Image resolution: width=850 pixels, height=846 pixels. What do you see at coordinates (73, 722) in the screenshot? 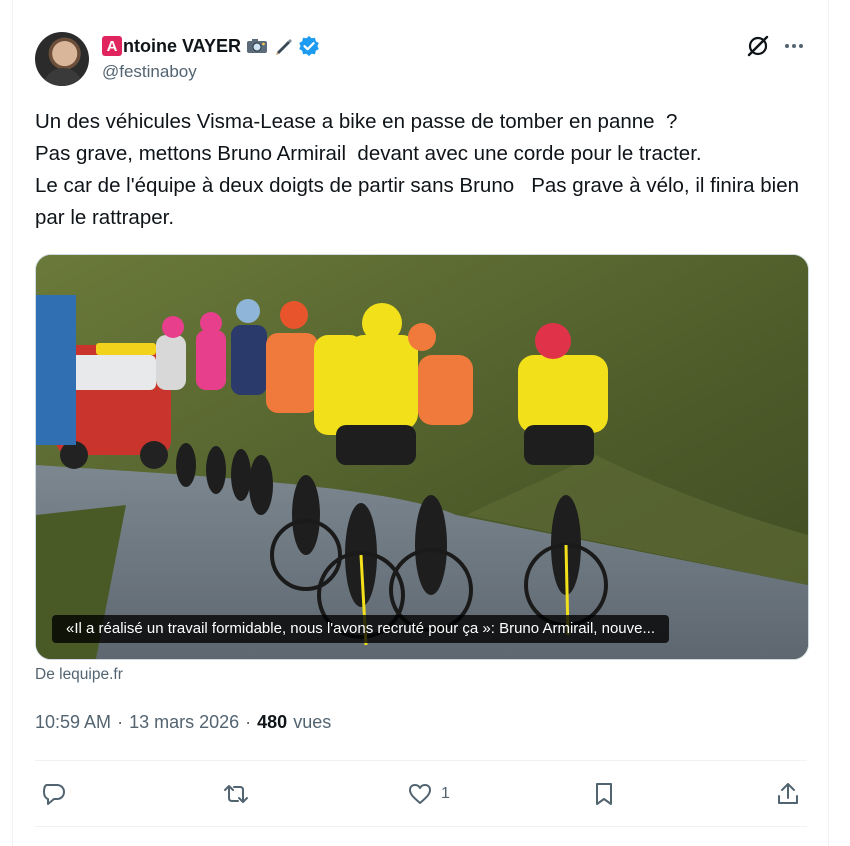
I see `tweet-time: 10:59 AM` at bounding box center [73, 722].